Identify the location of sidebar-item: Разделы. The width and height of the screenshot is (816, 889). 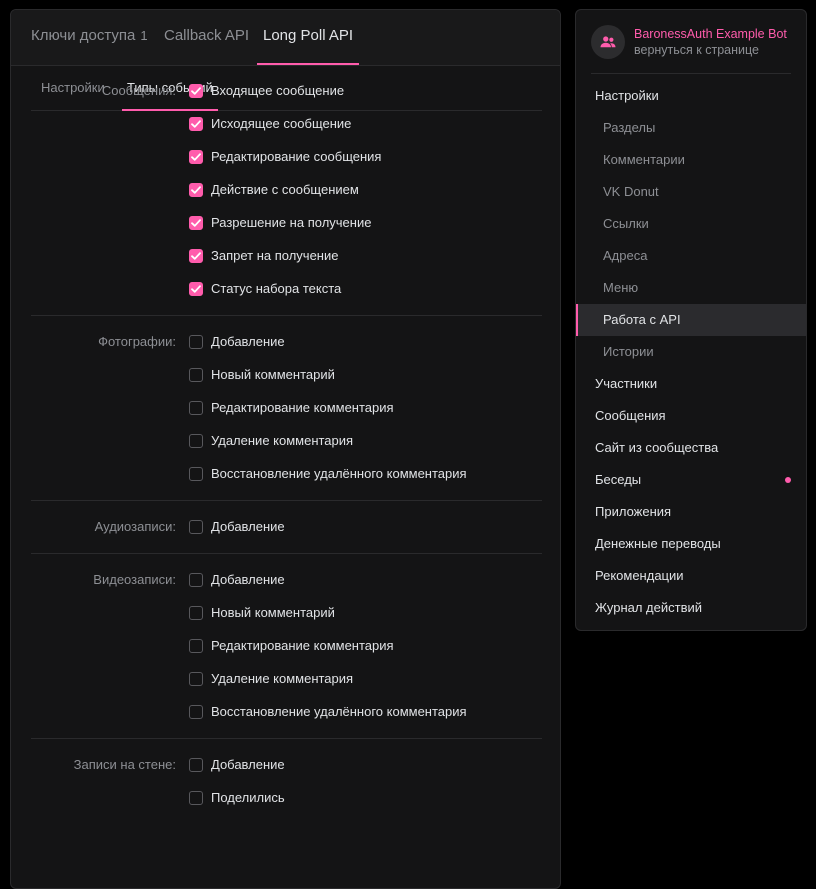
(691, 128).